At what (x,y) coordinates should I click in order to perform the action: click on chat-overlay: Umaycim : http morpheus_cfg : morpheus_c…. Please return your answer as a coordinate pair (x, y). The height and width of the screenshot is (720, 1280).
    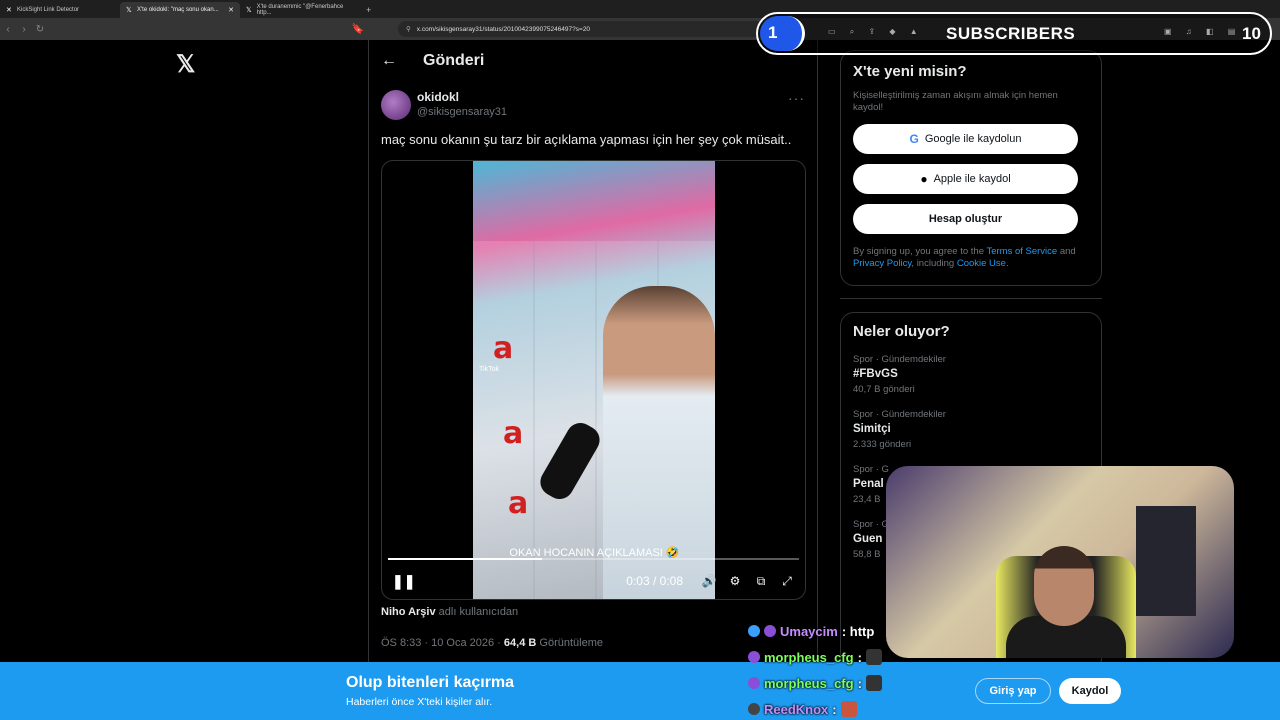
    Looking at the image, I should click on (818, 669).